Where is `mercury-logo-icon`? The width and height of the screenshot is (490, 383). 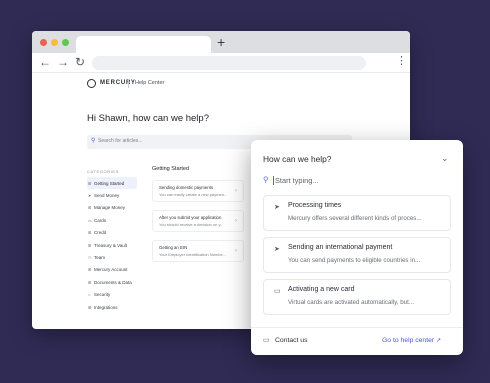
mercury-logo-icon is located at coordinates (91, 83).